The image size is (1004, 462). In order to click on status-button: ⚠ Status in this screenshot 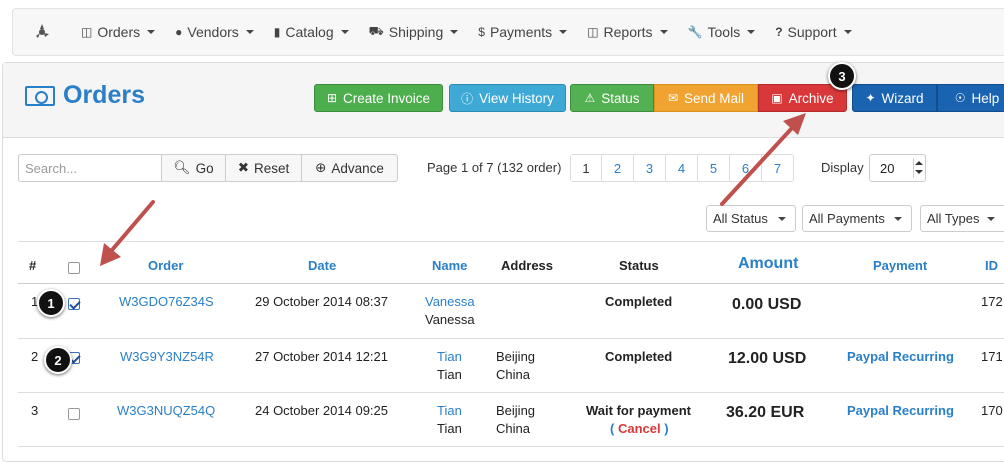, I will do `click(612, 98)`.